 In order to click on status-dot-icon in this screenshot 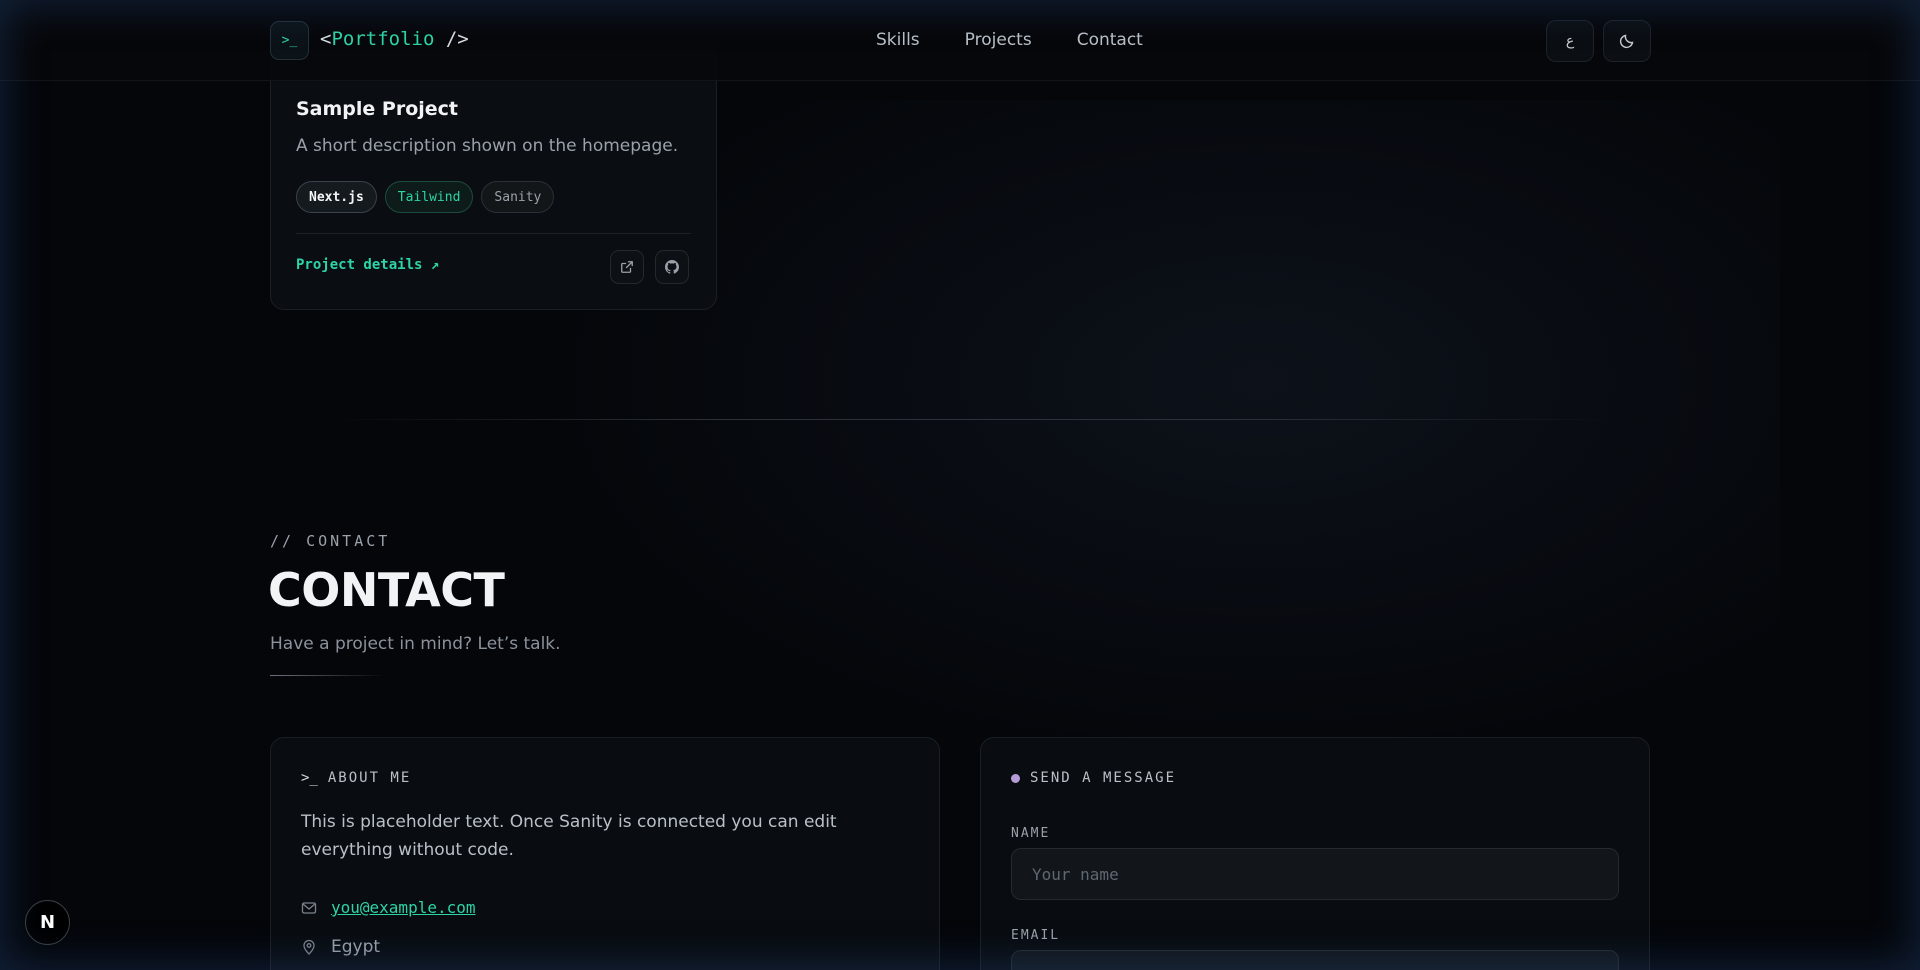, I will do `click(1015, 778)`.